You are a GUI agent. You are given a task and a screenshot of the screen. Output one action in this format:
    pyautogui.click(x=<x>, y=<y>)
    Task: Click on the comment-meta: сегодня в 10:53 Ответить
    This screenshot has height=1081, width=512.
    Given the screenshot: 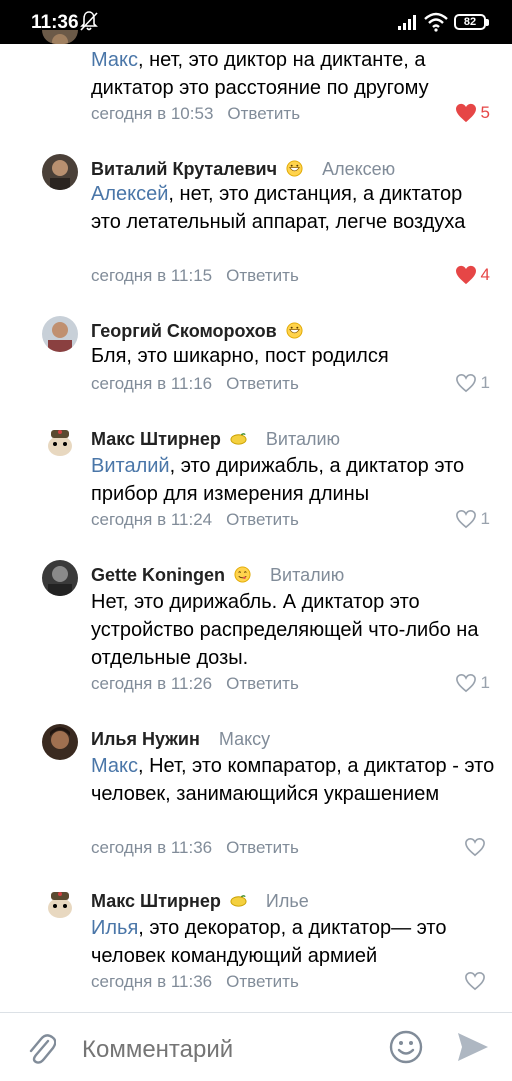 What is the action you would take?
    pyautogui.click(x=195, y=114)
    